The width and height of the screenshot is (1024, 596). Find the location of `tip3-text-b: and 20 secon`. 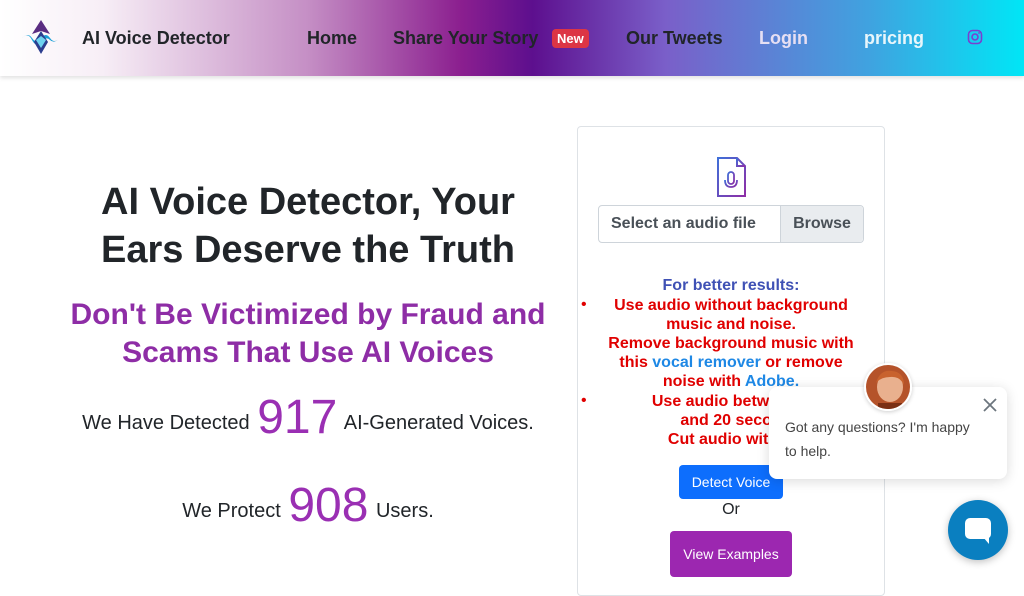

tip3-text-b: and 20 secon is located at coordinates (731, 420).